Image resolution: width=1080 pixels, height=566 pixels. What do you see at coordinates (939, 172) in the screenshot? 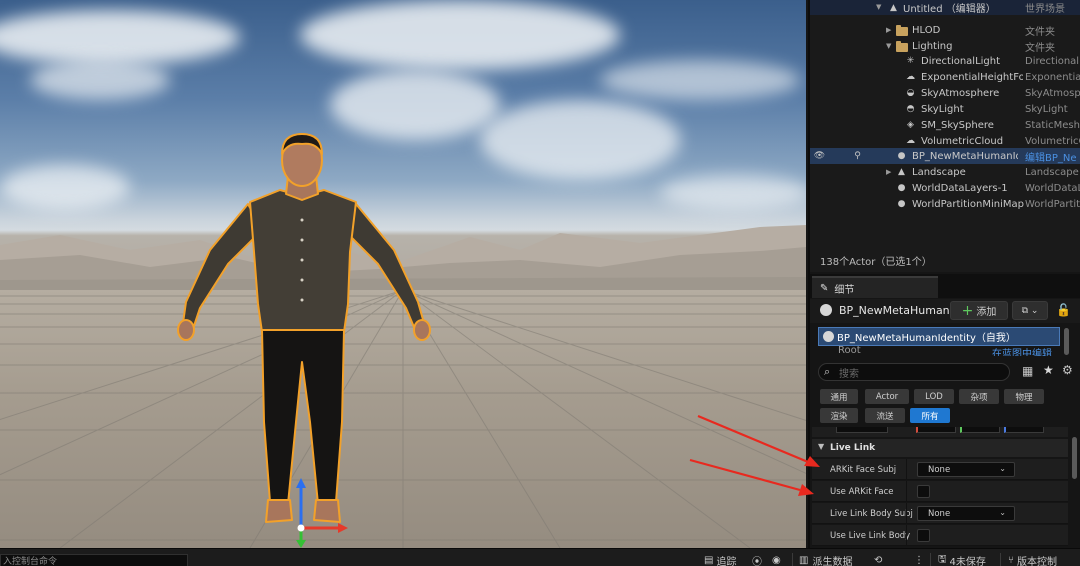
I see `outliner-item-name: Landscape` at bounding box center [939, 172].